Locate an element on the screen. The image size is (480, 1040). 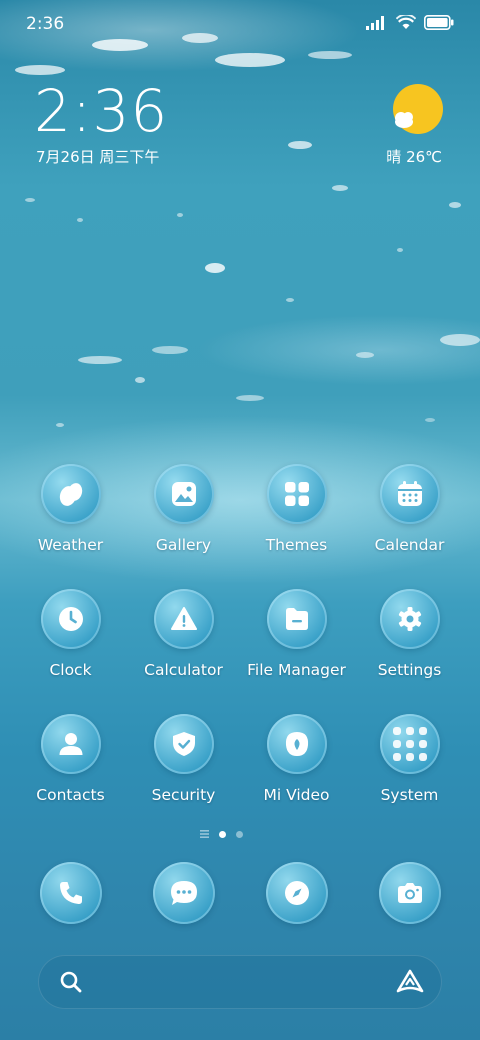
app-label: Settings is located at coordinates (409, 670).